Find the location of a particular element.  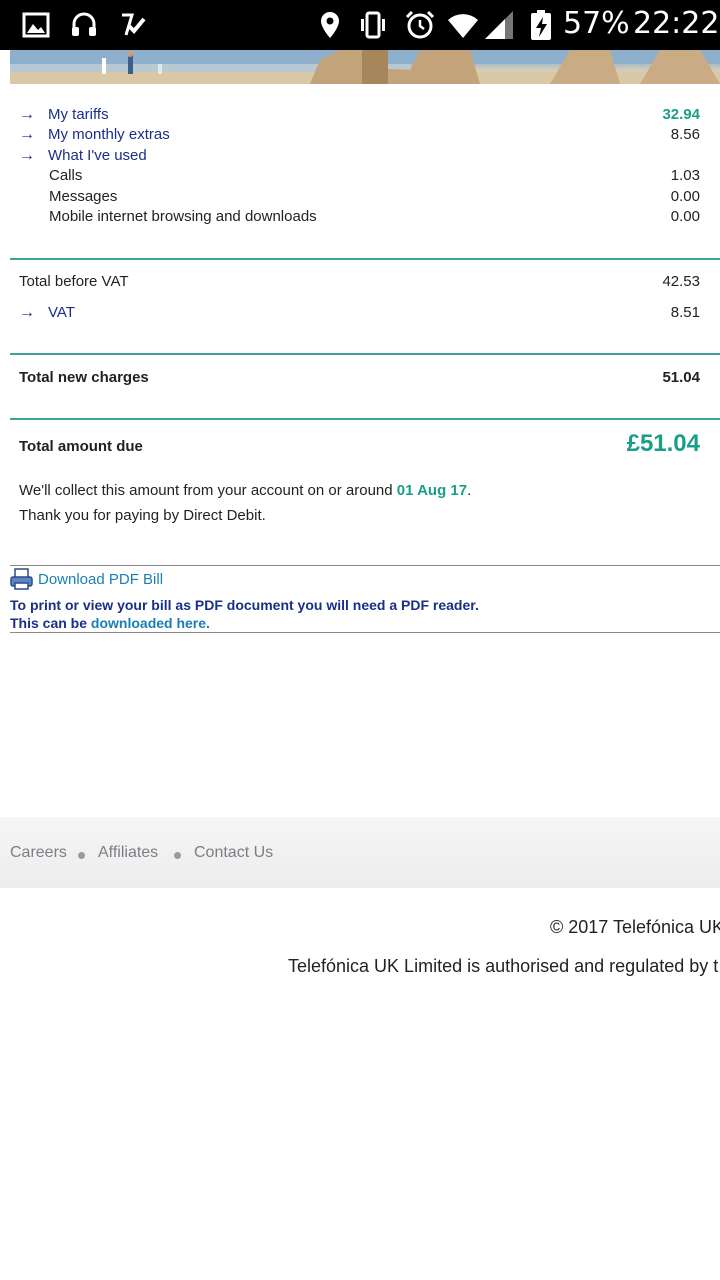

monthly-extras-value: 8.56 is located at coordinates (685, 134).